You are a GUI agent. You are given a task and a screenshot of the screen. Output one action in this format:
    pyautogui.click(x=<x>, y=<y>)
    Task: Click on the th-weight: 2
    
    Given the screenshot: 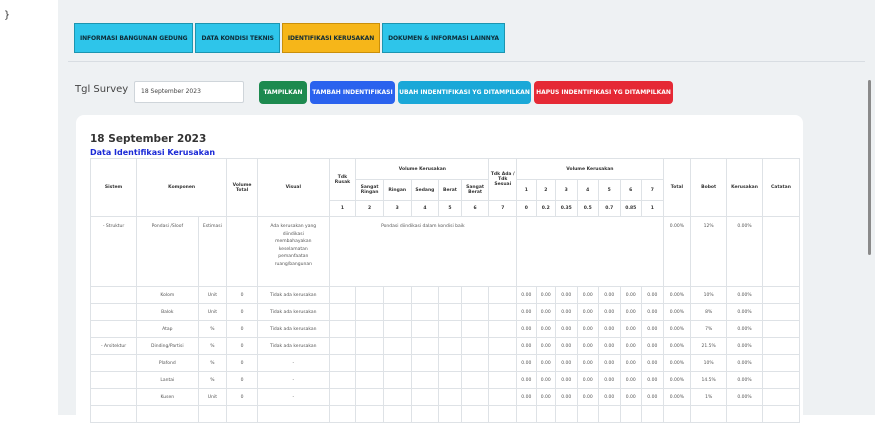 What is the action you would take?
    pyautogui.click(x=369, y=208)
    